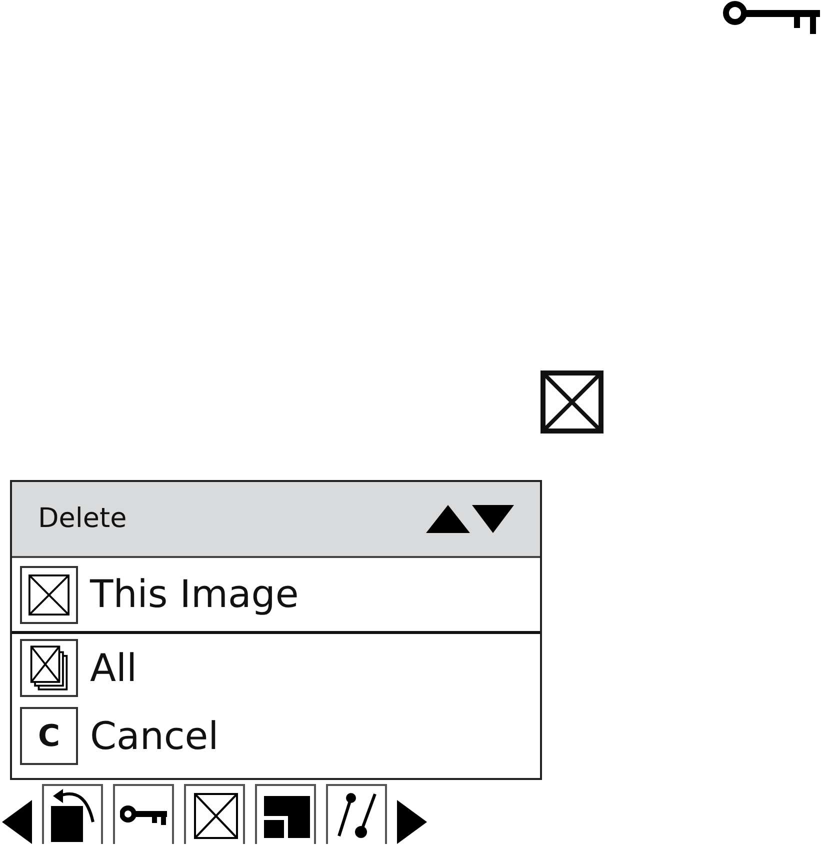 This screenshot has width=825, height=853. Describe the element at coordinates (49, 736) in the screenshot. I see `key-label: C` at that location.